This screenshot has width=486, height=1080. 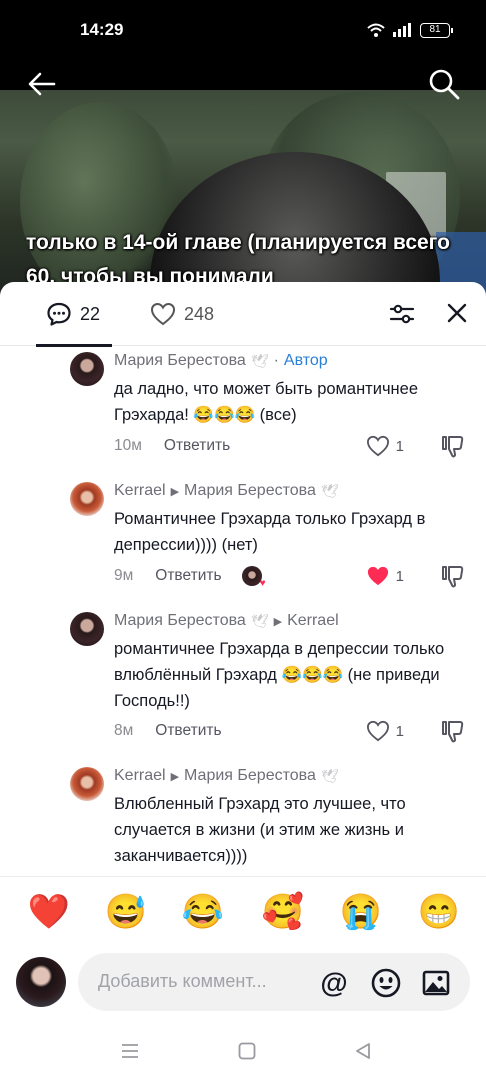 I want to click on comments-header: 22 248, so click(x=243, y=314).